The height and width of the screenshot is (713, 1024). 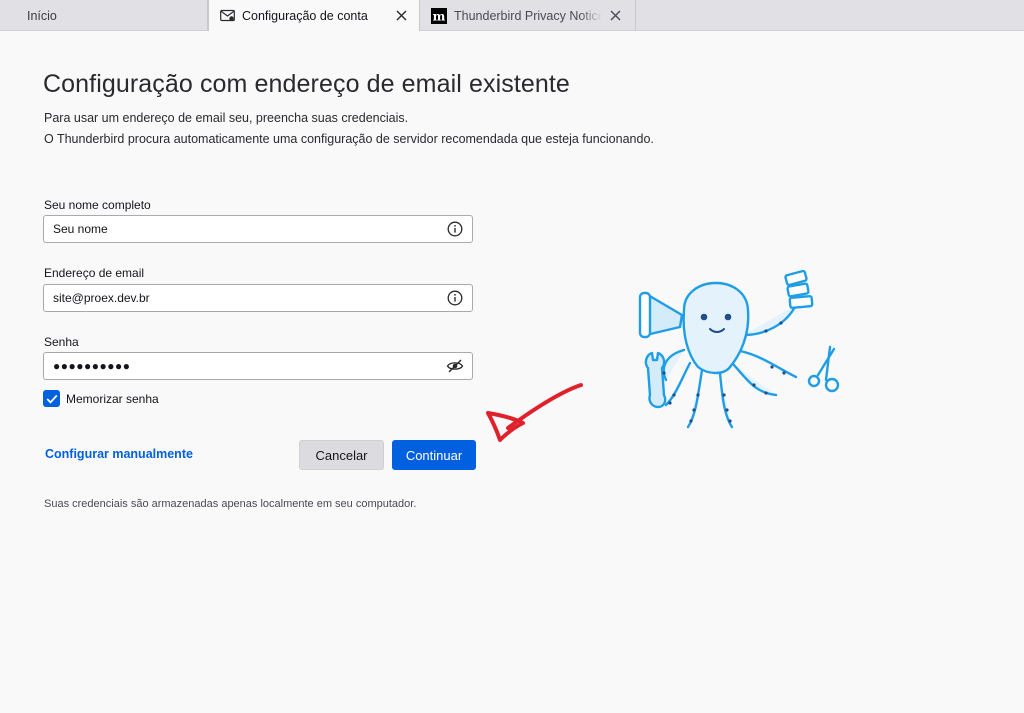 I want to click on mozilla-m-icon: m, so click(x=439, y=15).